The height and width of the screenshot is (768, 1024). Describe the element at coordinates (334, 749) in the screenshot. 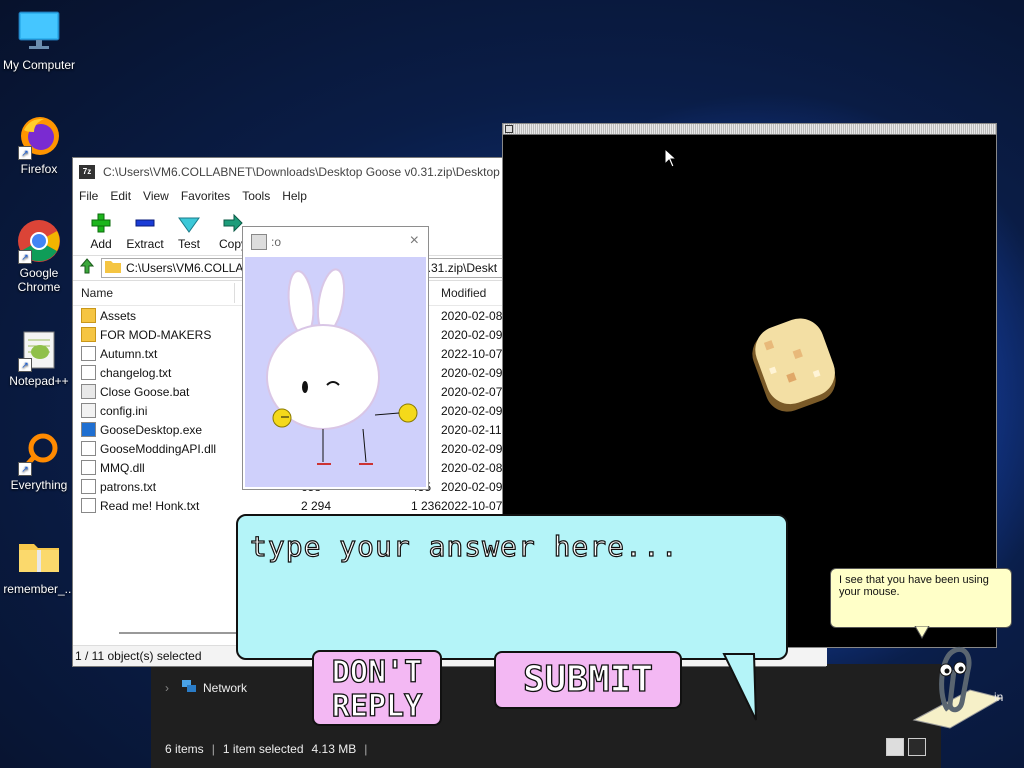

I see `selected-size: 4.13 MB` at that location.